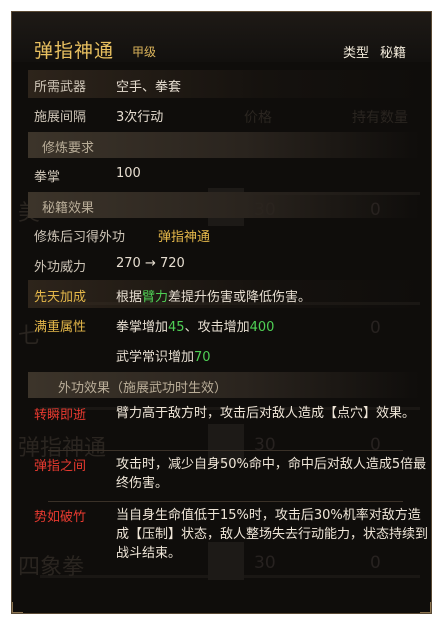 The height and width of the screenshot is (624, 445). Describe the element at coordinates (143, 388) in the screenshot. I see `section-title: 外功效果（施展武功时生效）` at that location.